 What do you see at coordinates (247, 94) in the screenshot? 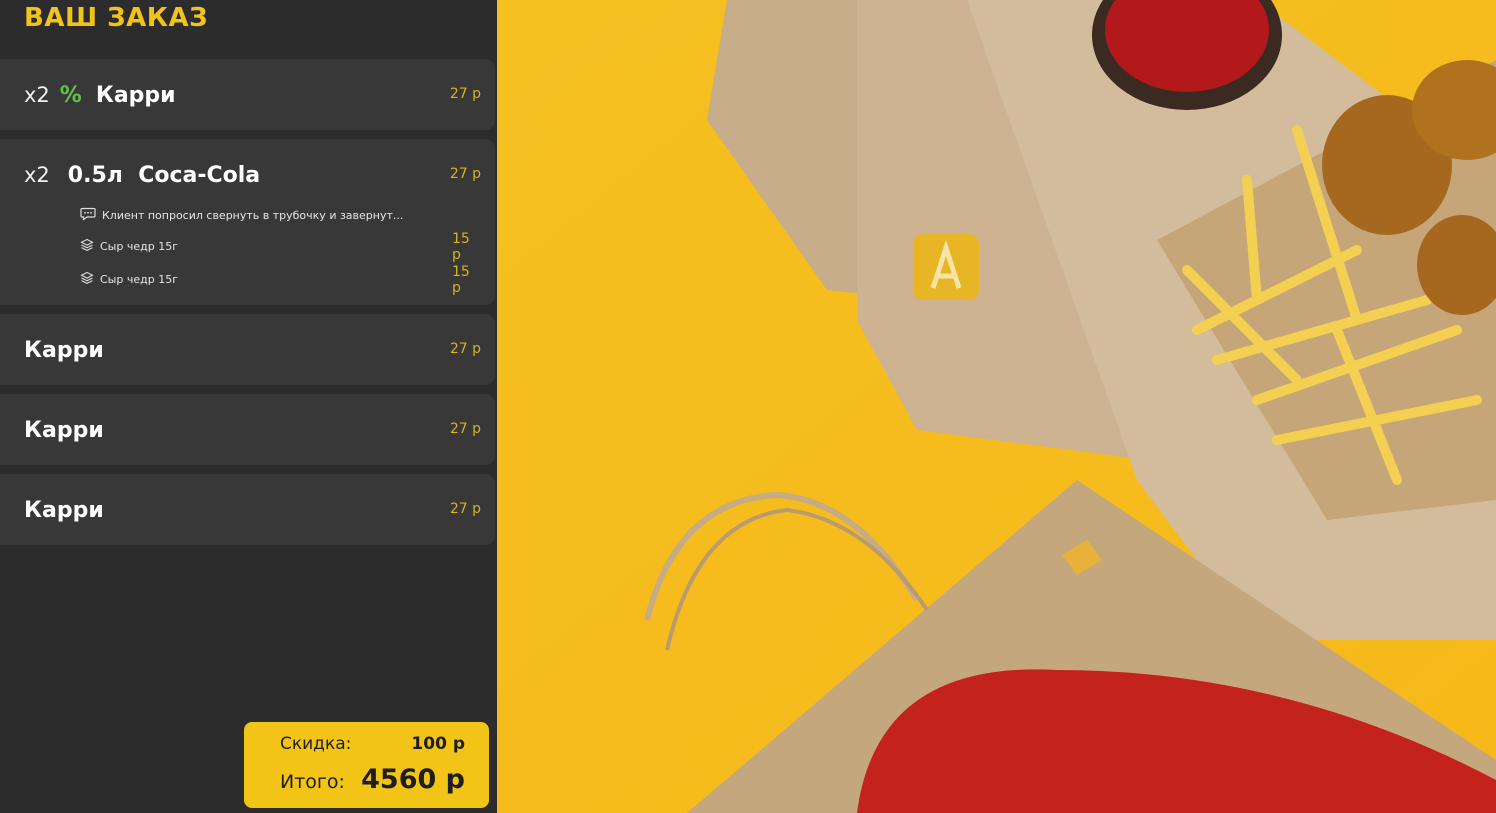
I see `order-item: x2 % Карри 27 р` at bounding box center [247, 94].